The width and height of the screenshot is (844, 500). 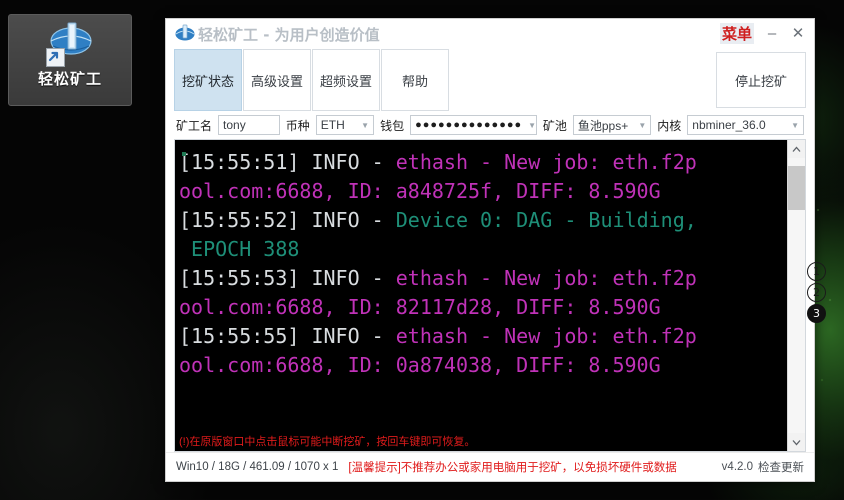 I want to click on pool-select: 鱼池pps+ ▼, so click(x=612, y=125).